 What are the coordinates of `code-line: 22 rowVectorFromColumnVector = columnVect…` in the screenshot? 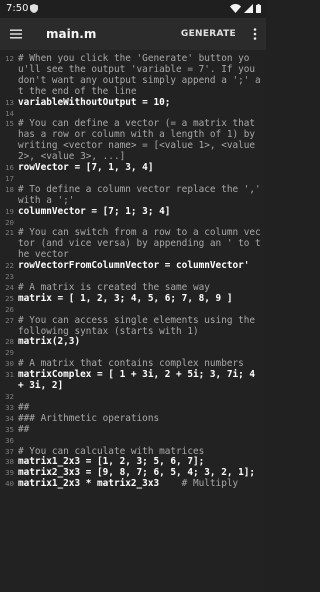 It's located at (134, 266).